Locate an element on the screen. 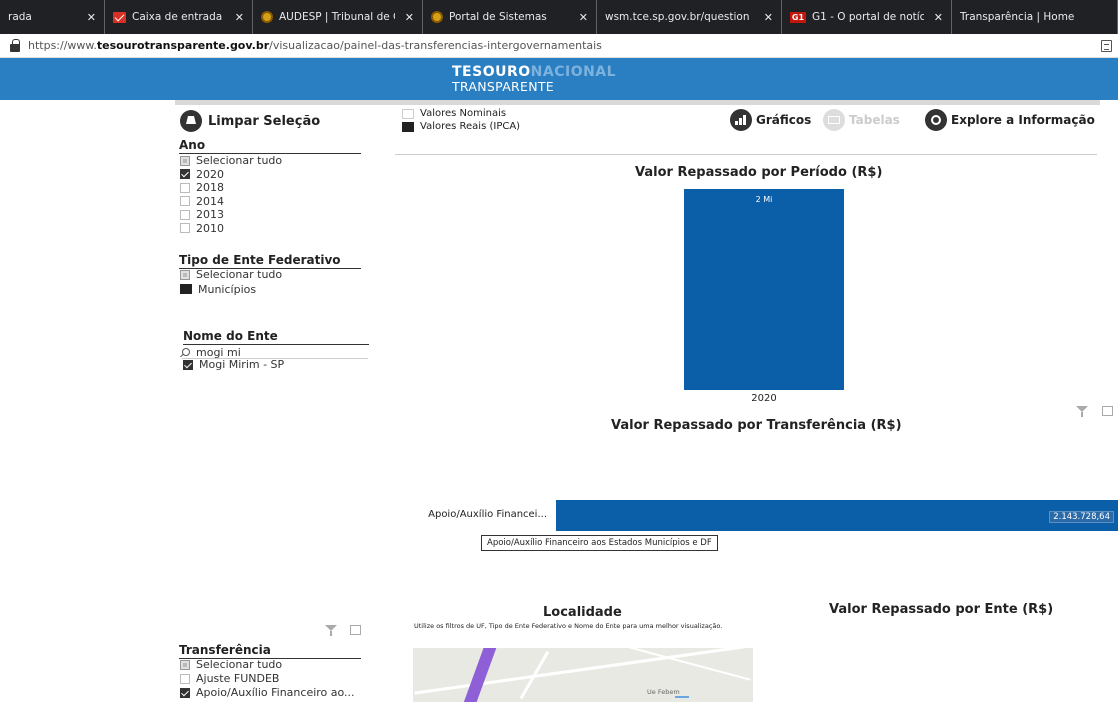  site-header: TESOURONACIONAL TRANSPARENTE is located at coordinates (559, 79).